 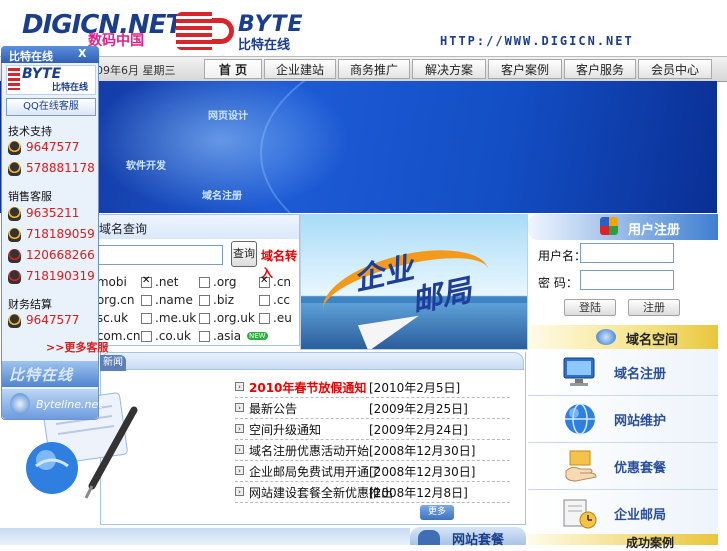 I want to click on ext-name: .name, so click(x=169, y=301).